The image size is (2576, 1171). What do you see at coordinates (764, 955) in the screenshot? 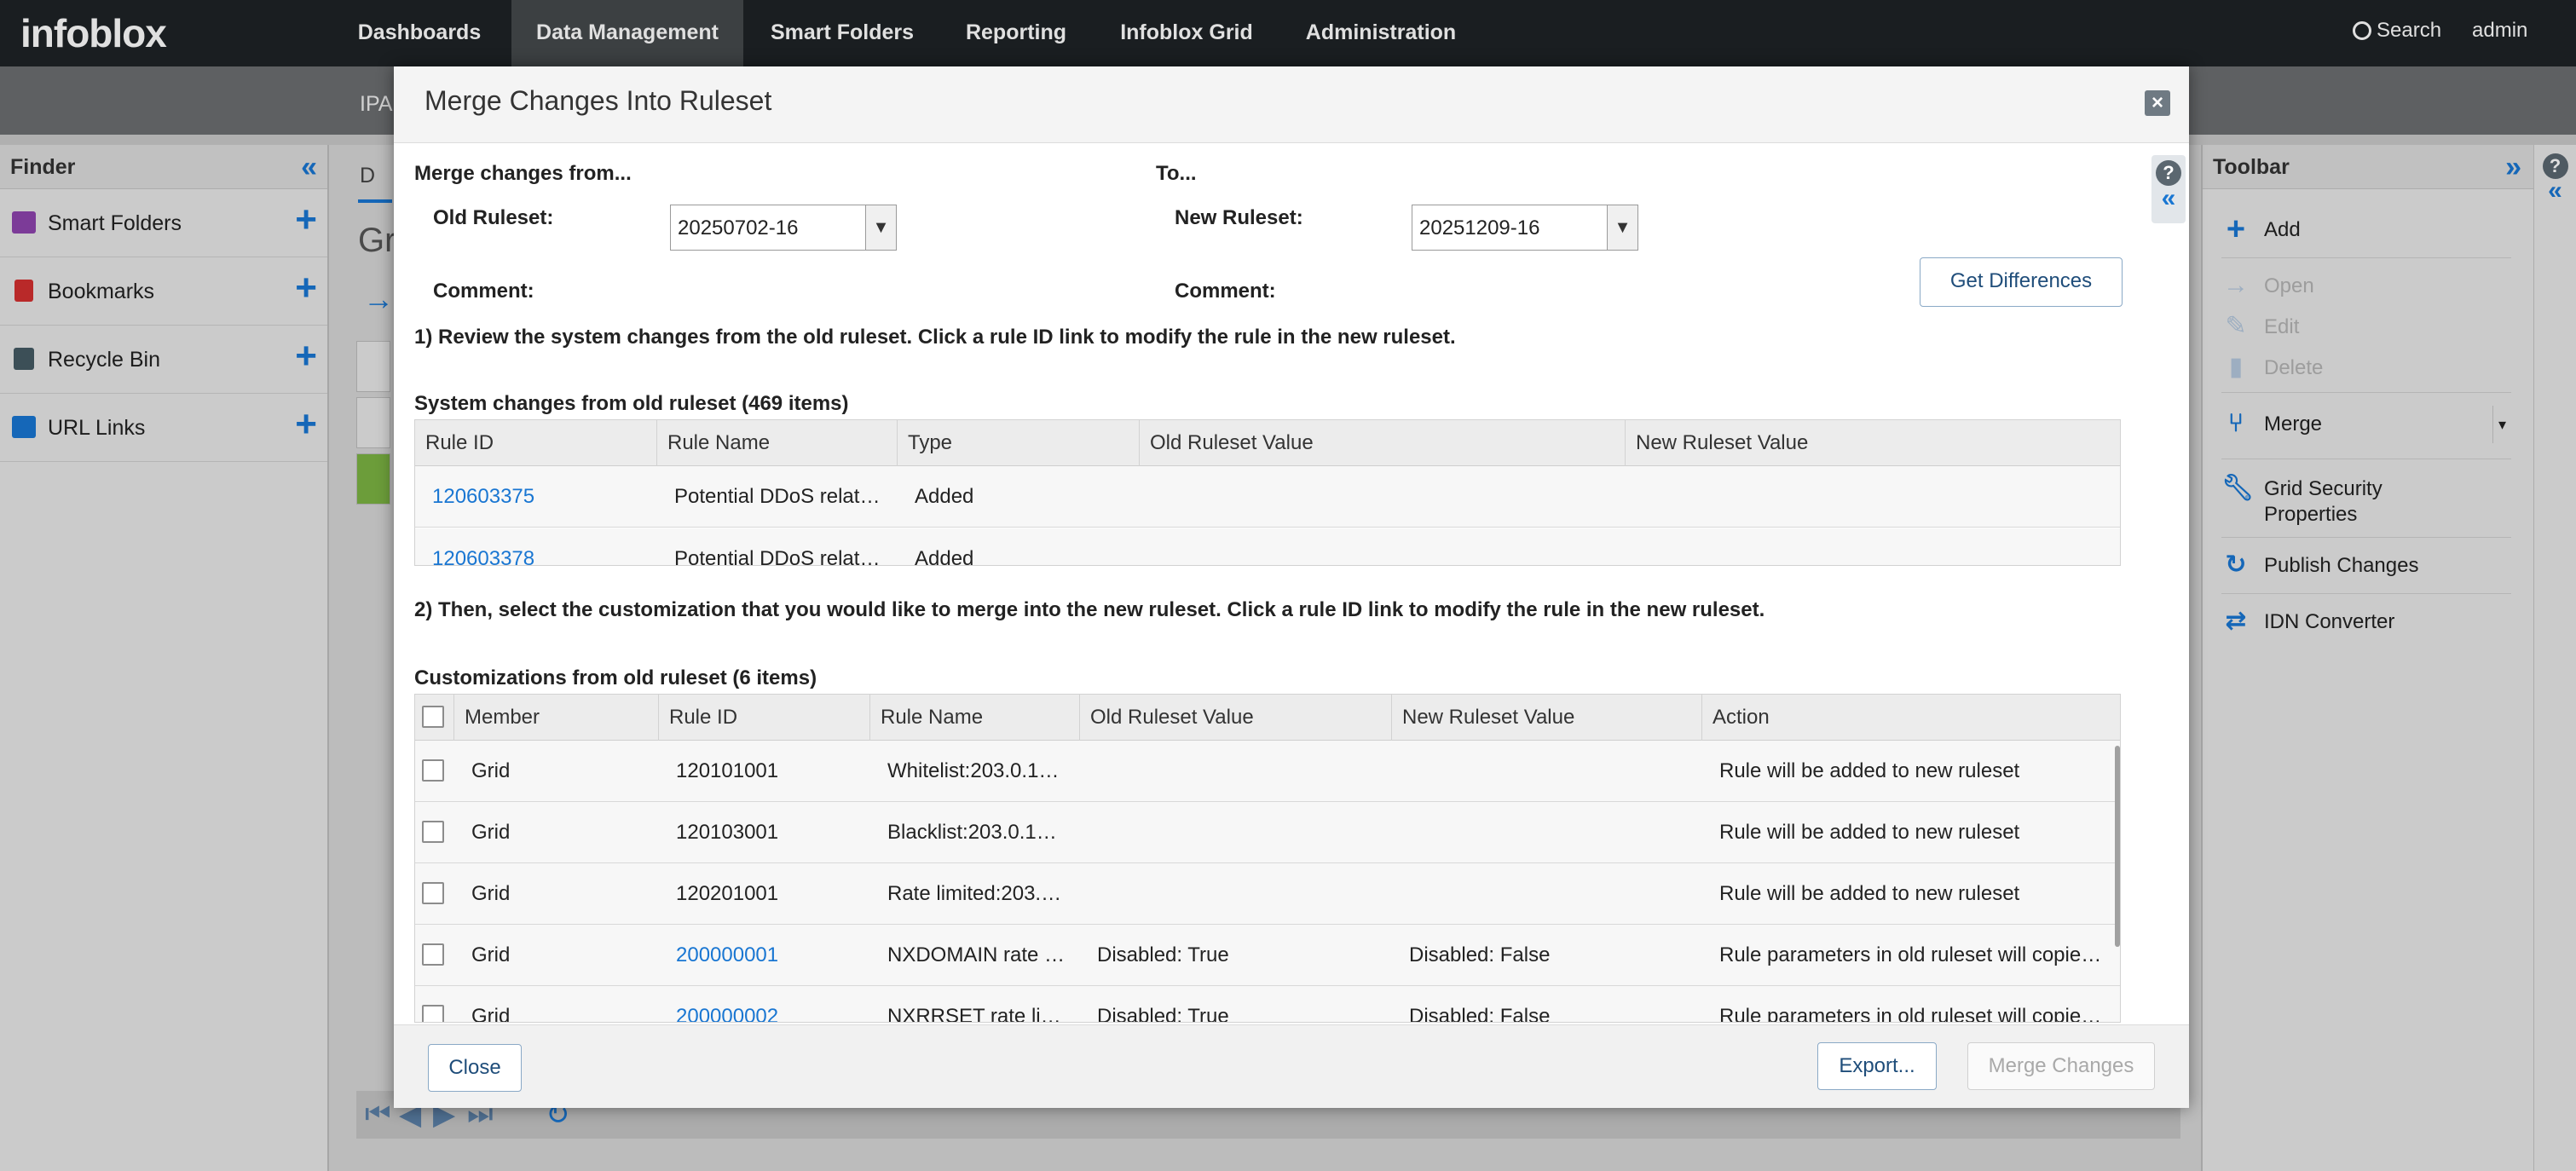
I see `rule-id-link: 200000001` at bounding box center [764, 955].